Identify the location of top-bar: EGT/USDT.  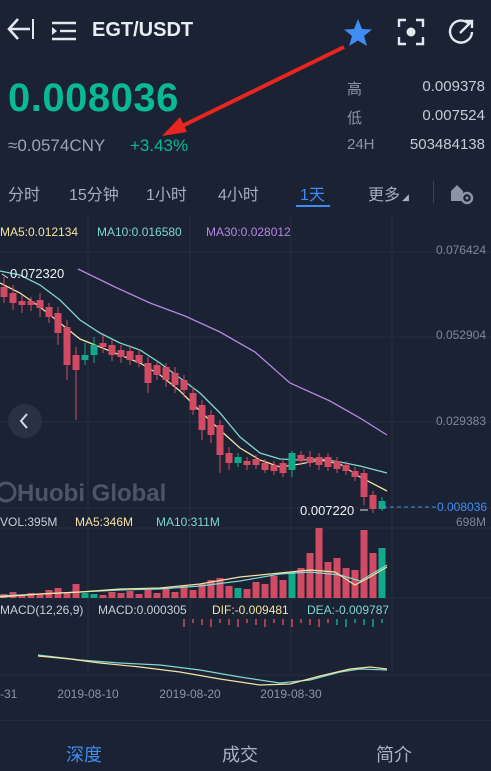
(245, 31).